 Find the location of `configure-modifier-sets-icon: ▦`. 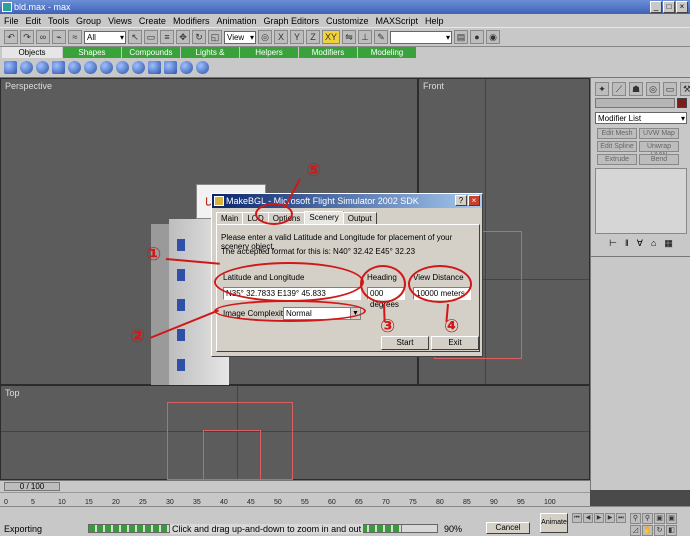

configure-modifier-sets-icon: ▦ is located at coordinates (668, 245).